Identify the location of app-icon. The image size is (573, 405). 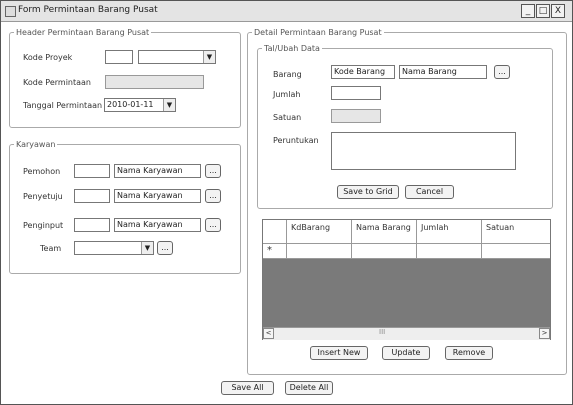
(10, 11).